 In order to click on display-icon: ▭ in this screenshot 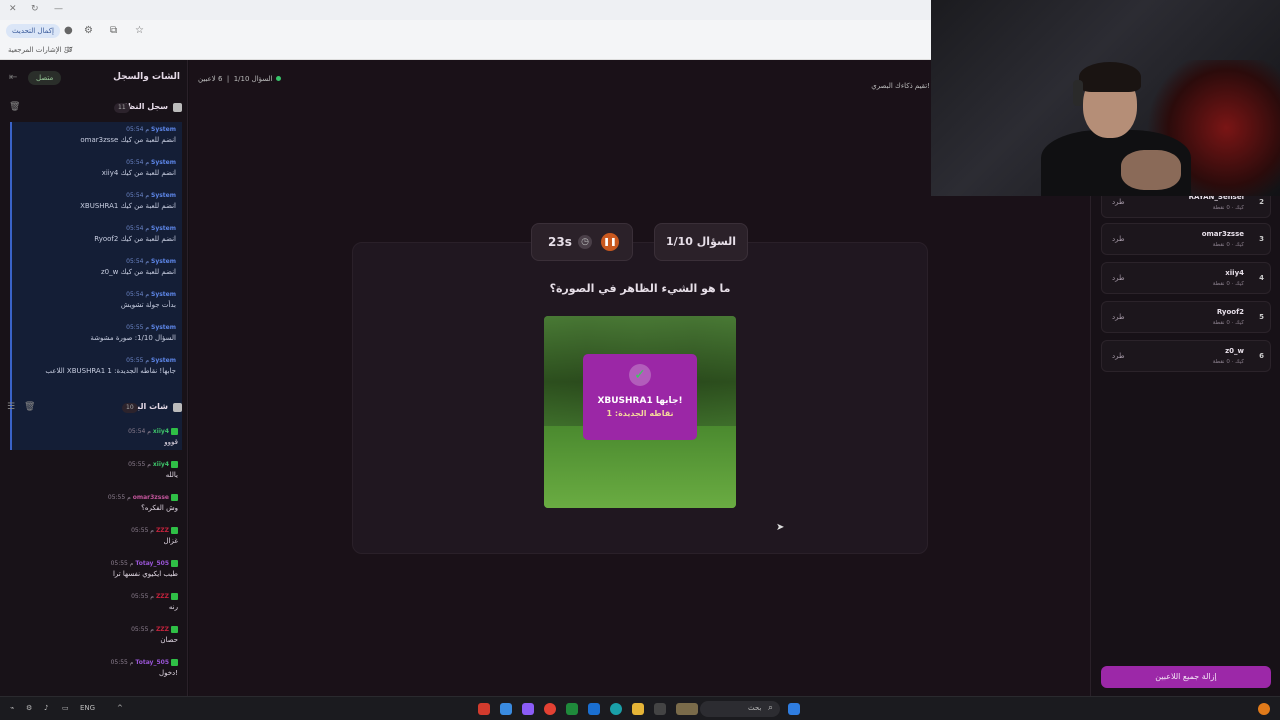, I will do `click(65, 708)`.